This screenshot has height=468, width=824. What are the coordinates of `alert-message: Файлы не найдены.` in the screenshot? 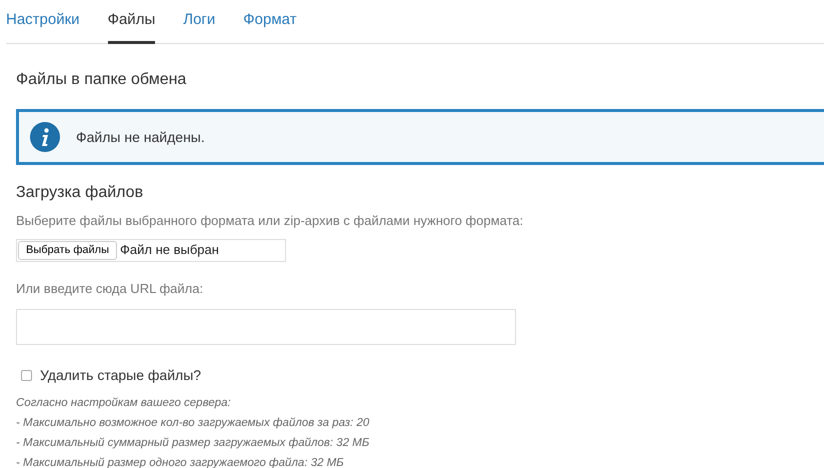 It's located at (140, 137).